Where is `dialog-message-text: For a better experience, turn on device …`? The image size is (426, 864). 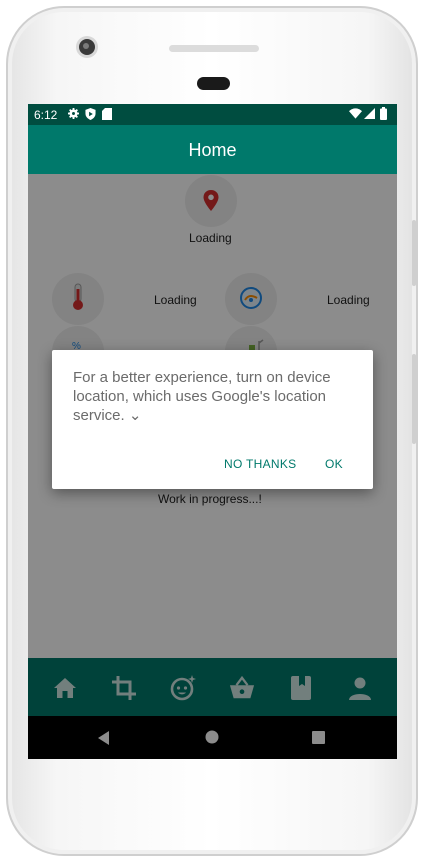 dialog-message-text: For a better experience, turn on device … is located at coordinates (202, 396).